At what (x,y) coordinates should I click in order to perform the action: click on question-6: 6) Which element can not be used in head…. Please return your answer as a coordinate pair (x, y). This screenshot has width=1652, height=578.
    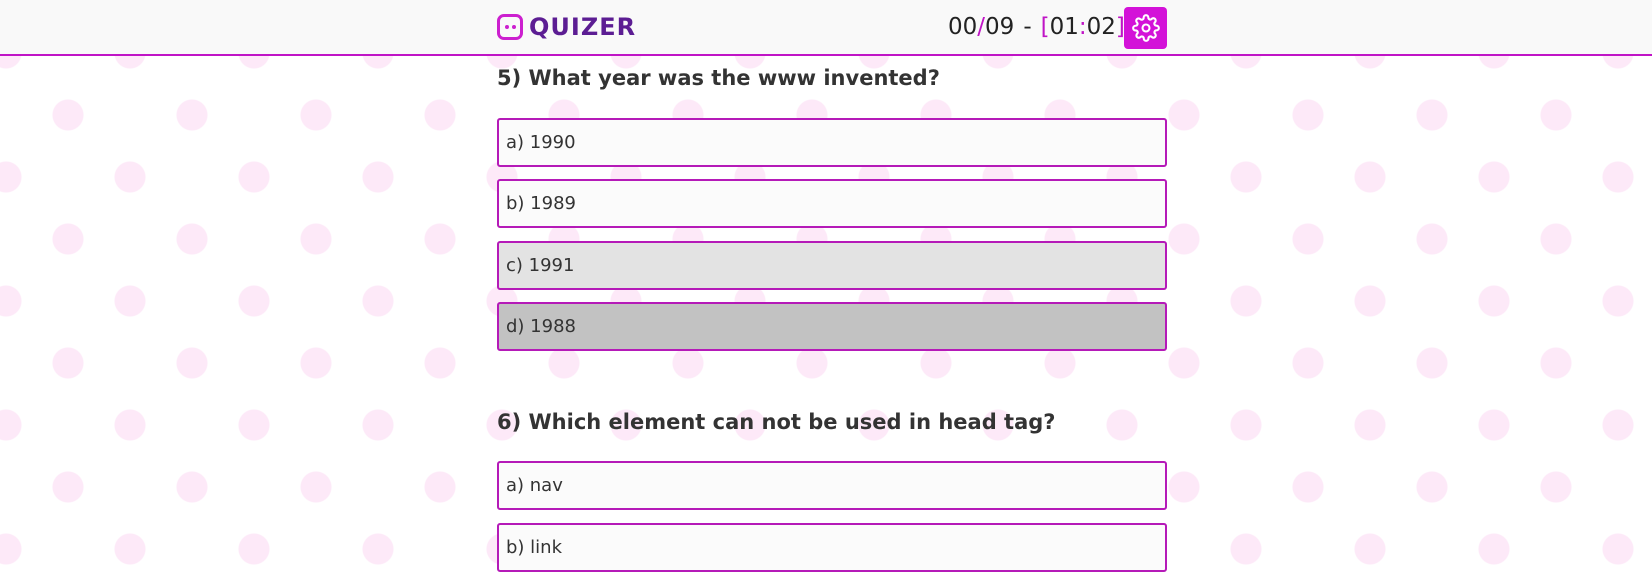
    Looking at the image, I should click on (832, 491).